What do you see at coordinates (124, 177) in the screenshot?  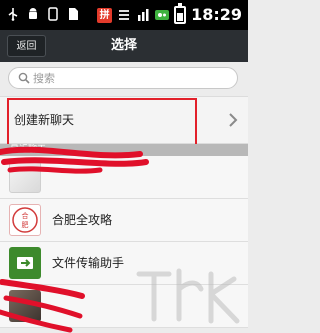 I see `list-item` at bounding box center [124, 177].